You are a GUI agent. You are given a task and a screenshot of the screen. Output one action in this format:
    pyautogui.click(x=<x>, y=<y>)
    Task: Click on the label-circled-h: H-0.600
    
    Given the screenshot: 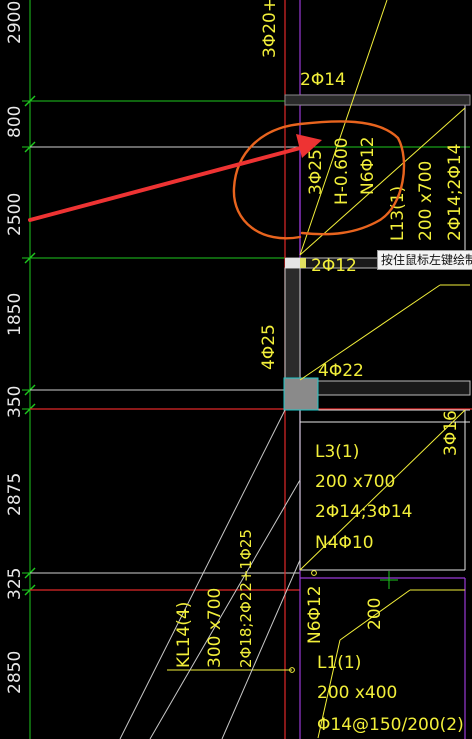 What is the action you would take?
    pyautogui.click(x=342, y=171)
    